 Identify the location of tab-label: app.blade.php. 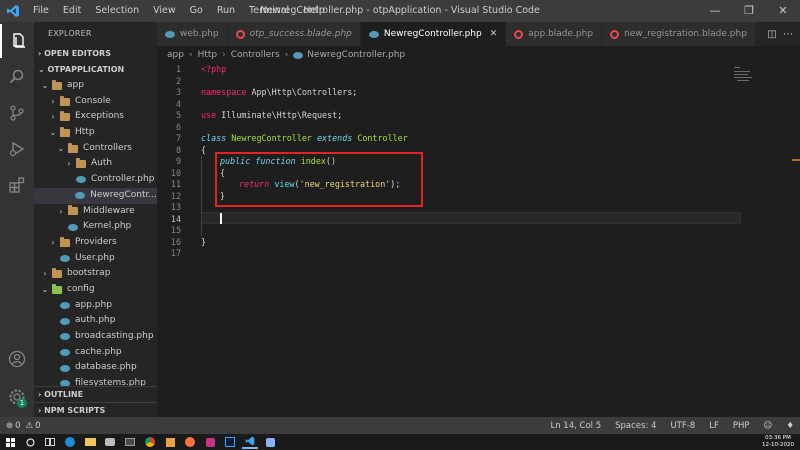
(561, 34).